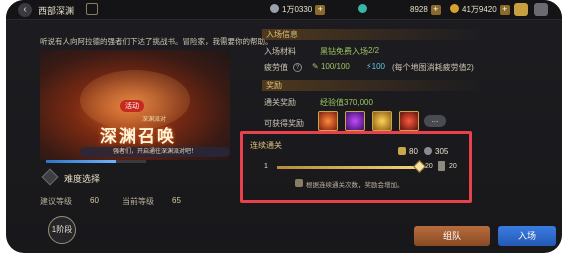 This screenshot has height=257, width=568. Describe the element at coordinates (92, 9) in the screenshot. I see `map-icon` at that location.